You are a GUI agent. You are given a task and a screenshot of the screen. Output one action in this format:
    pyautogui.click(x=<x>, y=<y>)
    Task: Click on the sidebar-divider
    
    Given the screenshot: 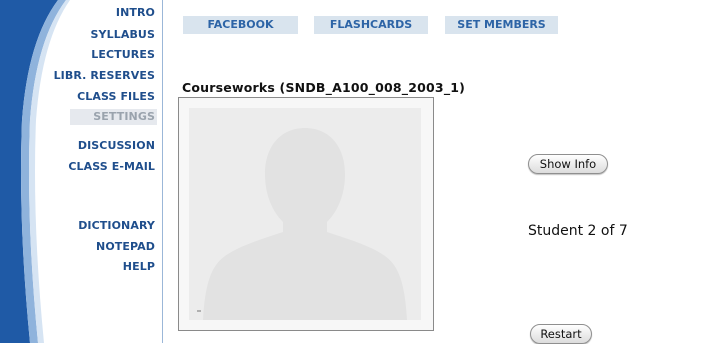 What is the action you would take?
    pyautogui.click(x=162, y=171)
    